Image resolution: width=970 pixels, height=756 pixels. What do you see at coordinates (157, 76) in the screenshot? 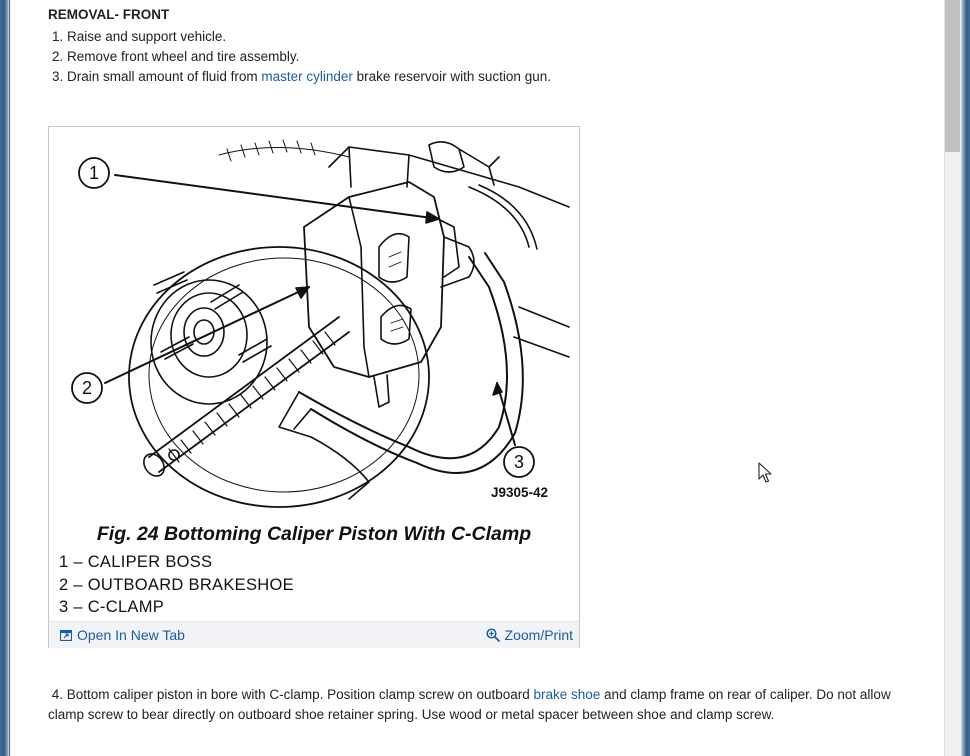
I see `step-3-text-pre: 3. Drain small amount of fluid from` at bounding box center [157, 76].